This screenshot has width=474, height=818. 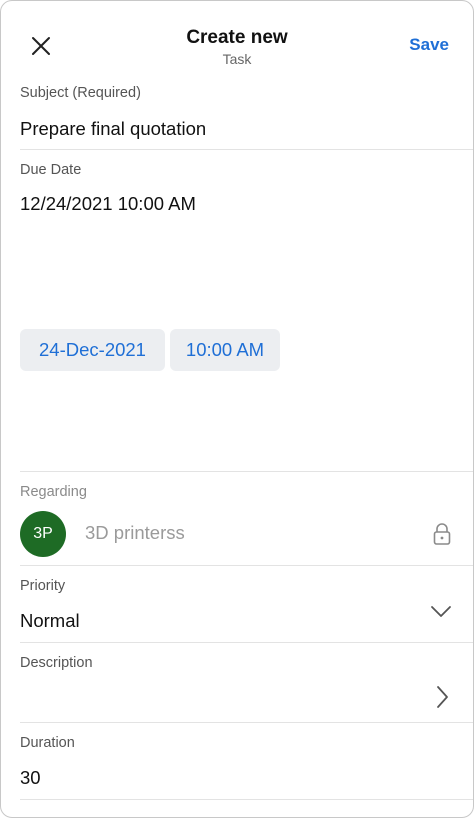 What do you see at coordinates (135, 532) in the screenshot?
I see `regarding-value: 3D printerss` at bounding box center [135, 532].